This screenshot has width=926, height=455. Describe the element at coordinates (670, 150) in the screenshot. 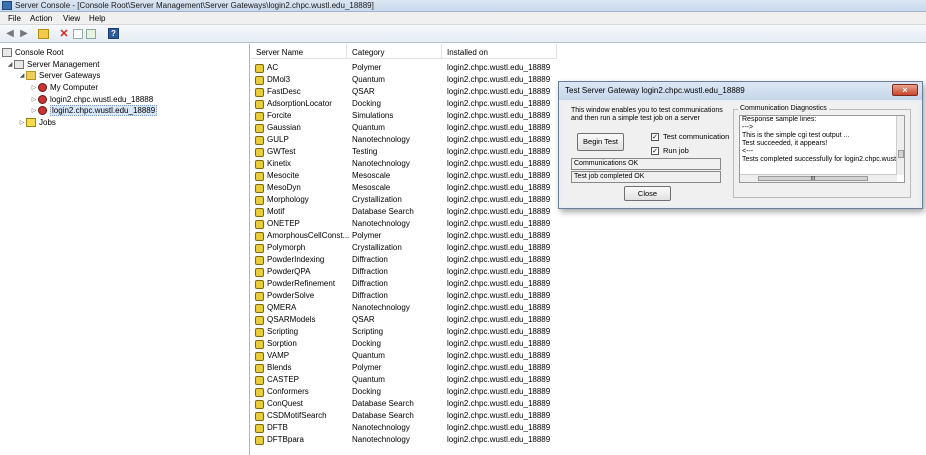

I see `run-job-checkbox: ✓ Run job` at that location.